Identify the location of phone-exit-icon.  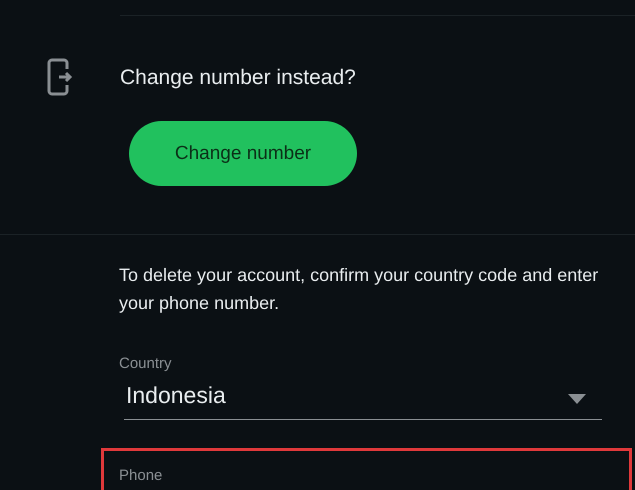
(60, 77).